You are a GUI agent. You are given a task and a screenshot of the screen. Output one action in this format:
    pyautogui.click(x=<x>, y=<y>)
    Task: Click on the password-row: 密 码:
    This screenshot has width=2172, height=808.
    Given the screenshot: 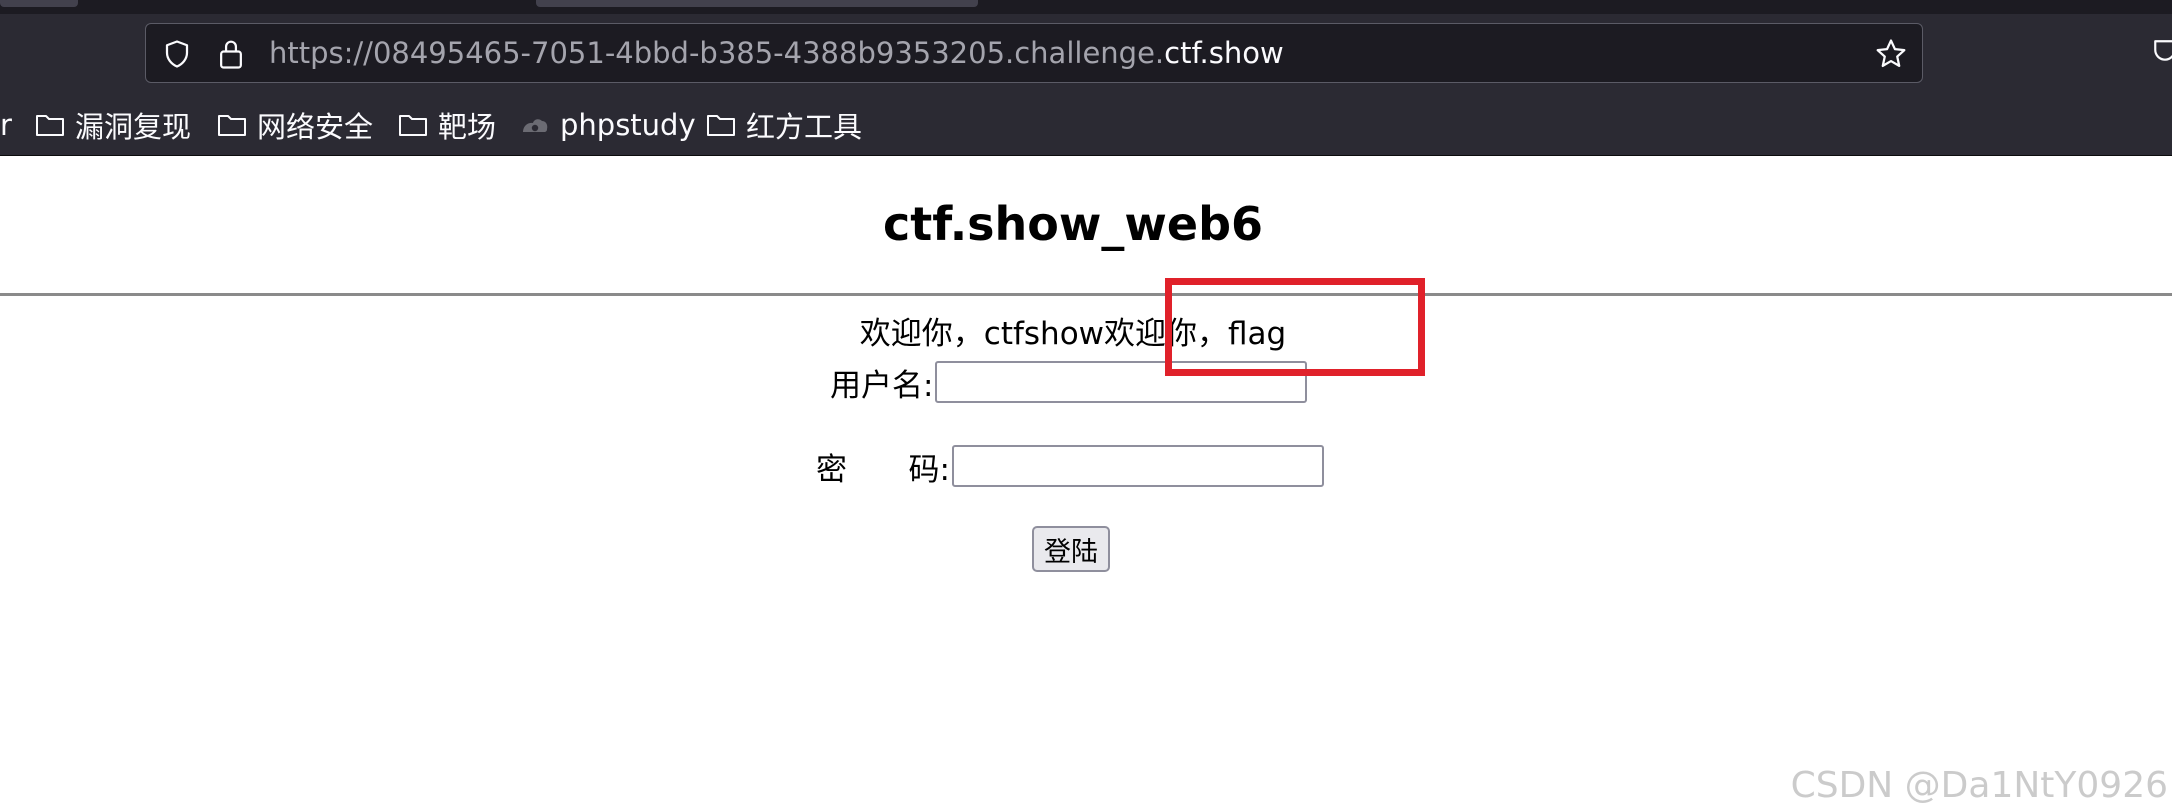 What is the action you would take?
    pyautogui.click(x=1070, y=466)
    